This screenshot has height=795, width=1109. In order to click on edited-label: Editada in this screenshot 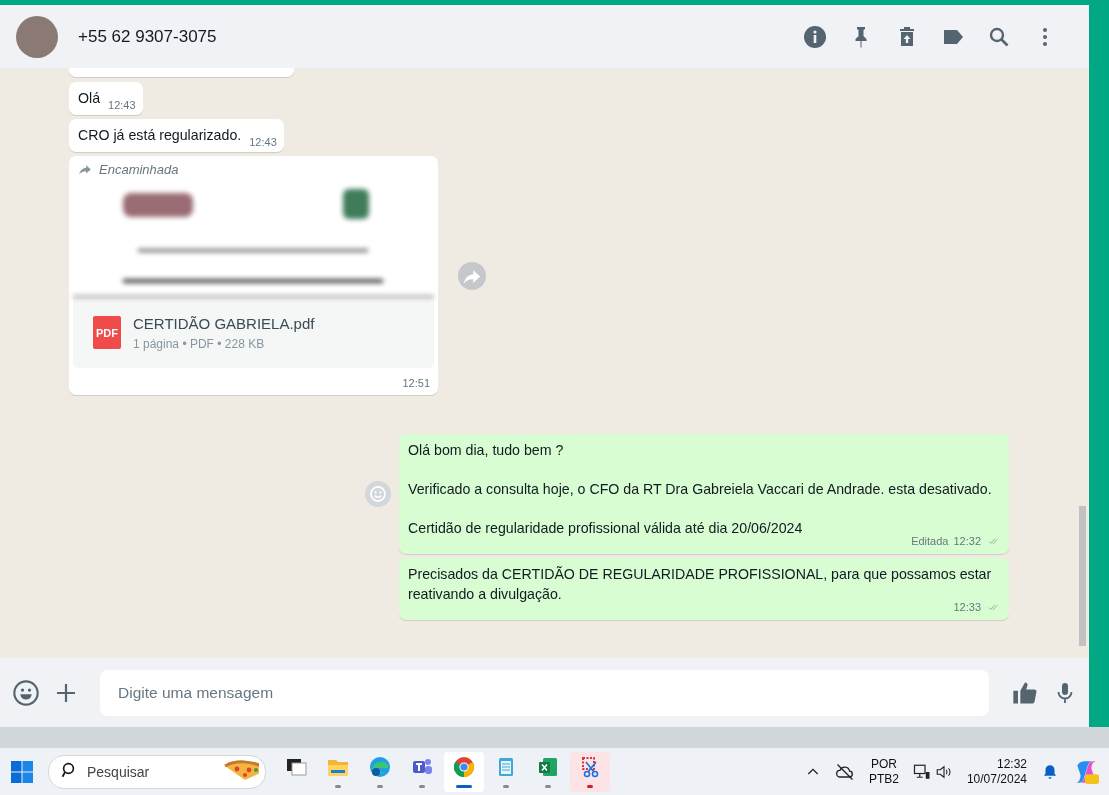, I will do `click(930, 541)`.